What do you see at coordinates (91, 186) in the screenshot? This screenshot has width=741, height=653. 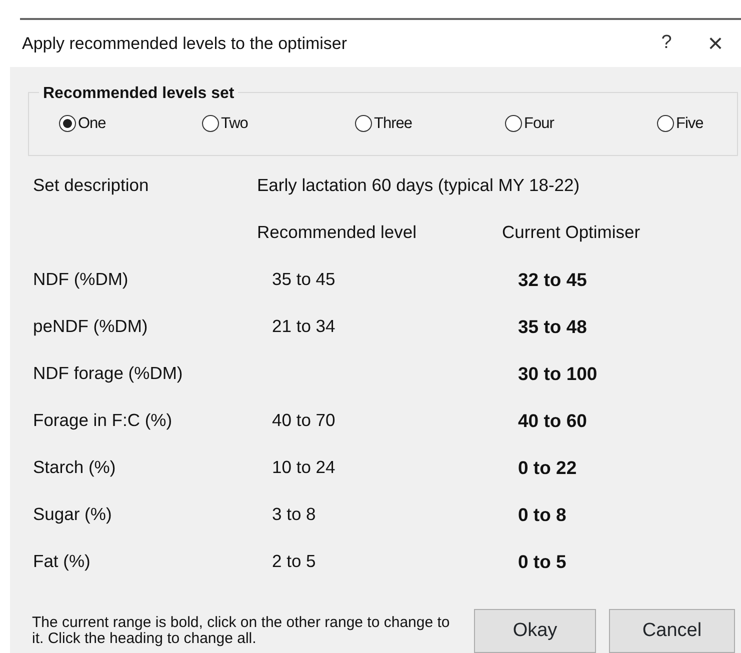 I see `field-label: Set description` at bounding box center [91, 186].